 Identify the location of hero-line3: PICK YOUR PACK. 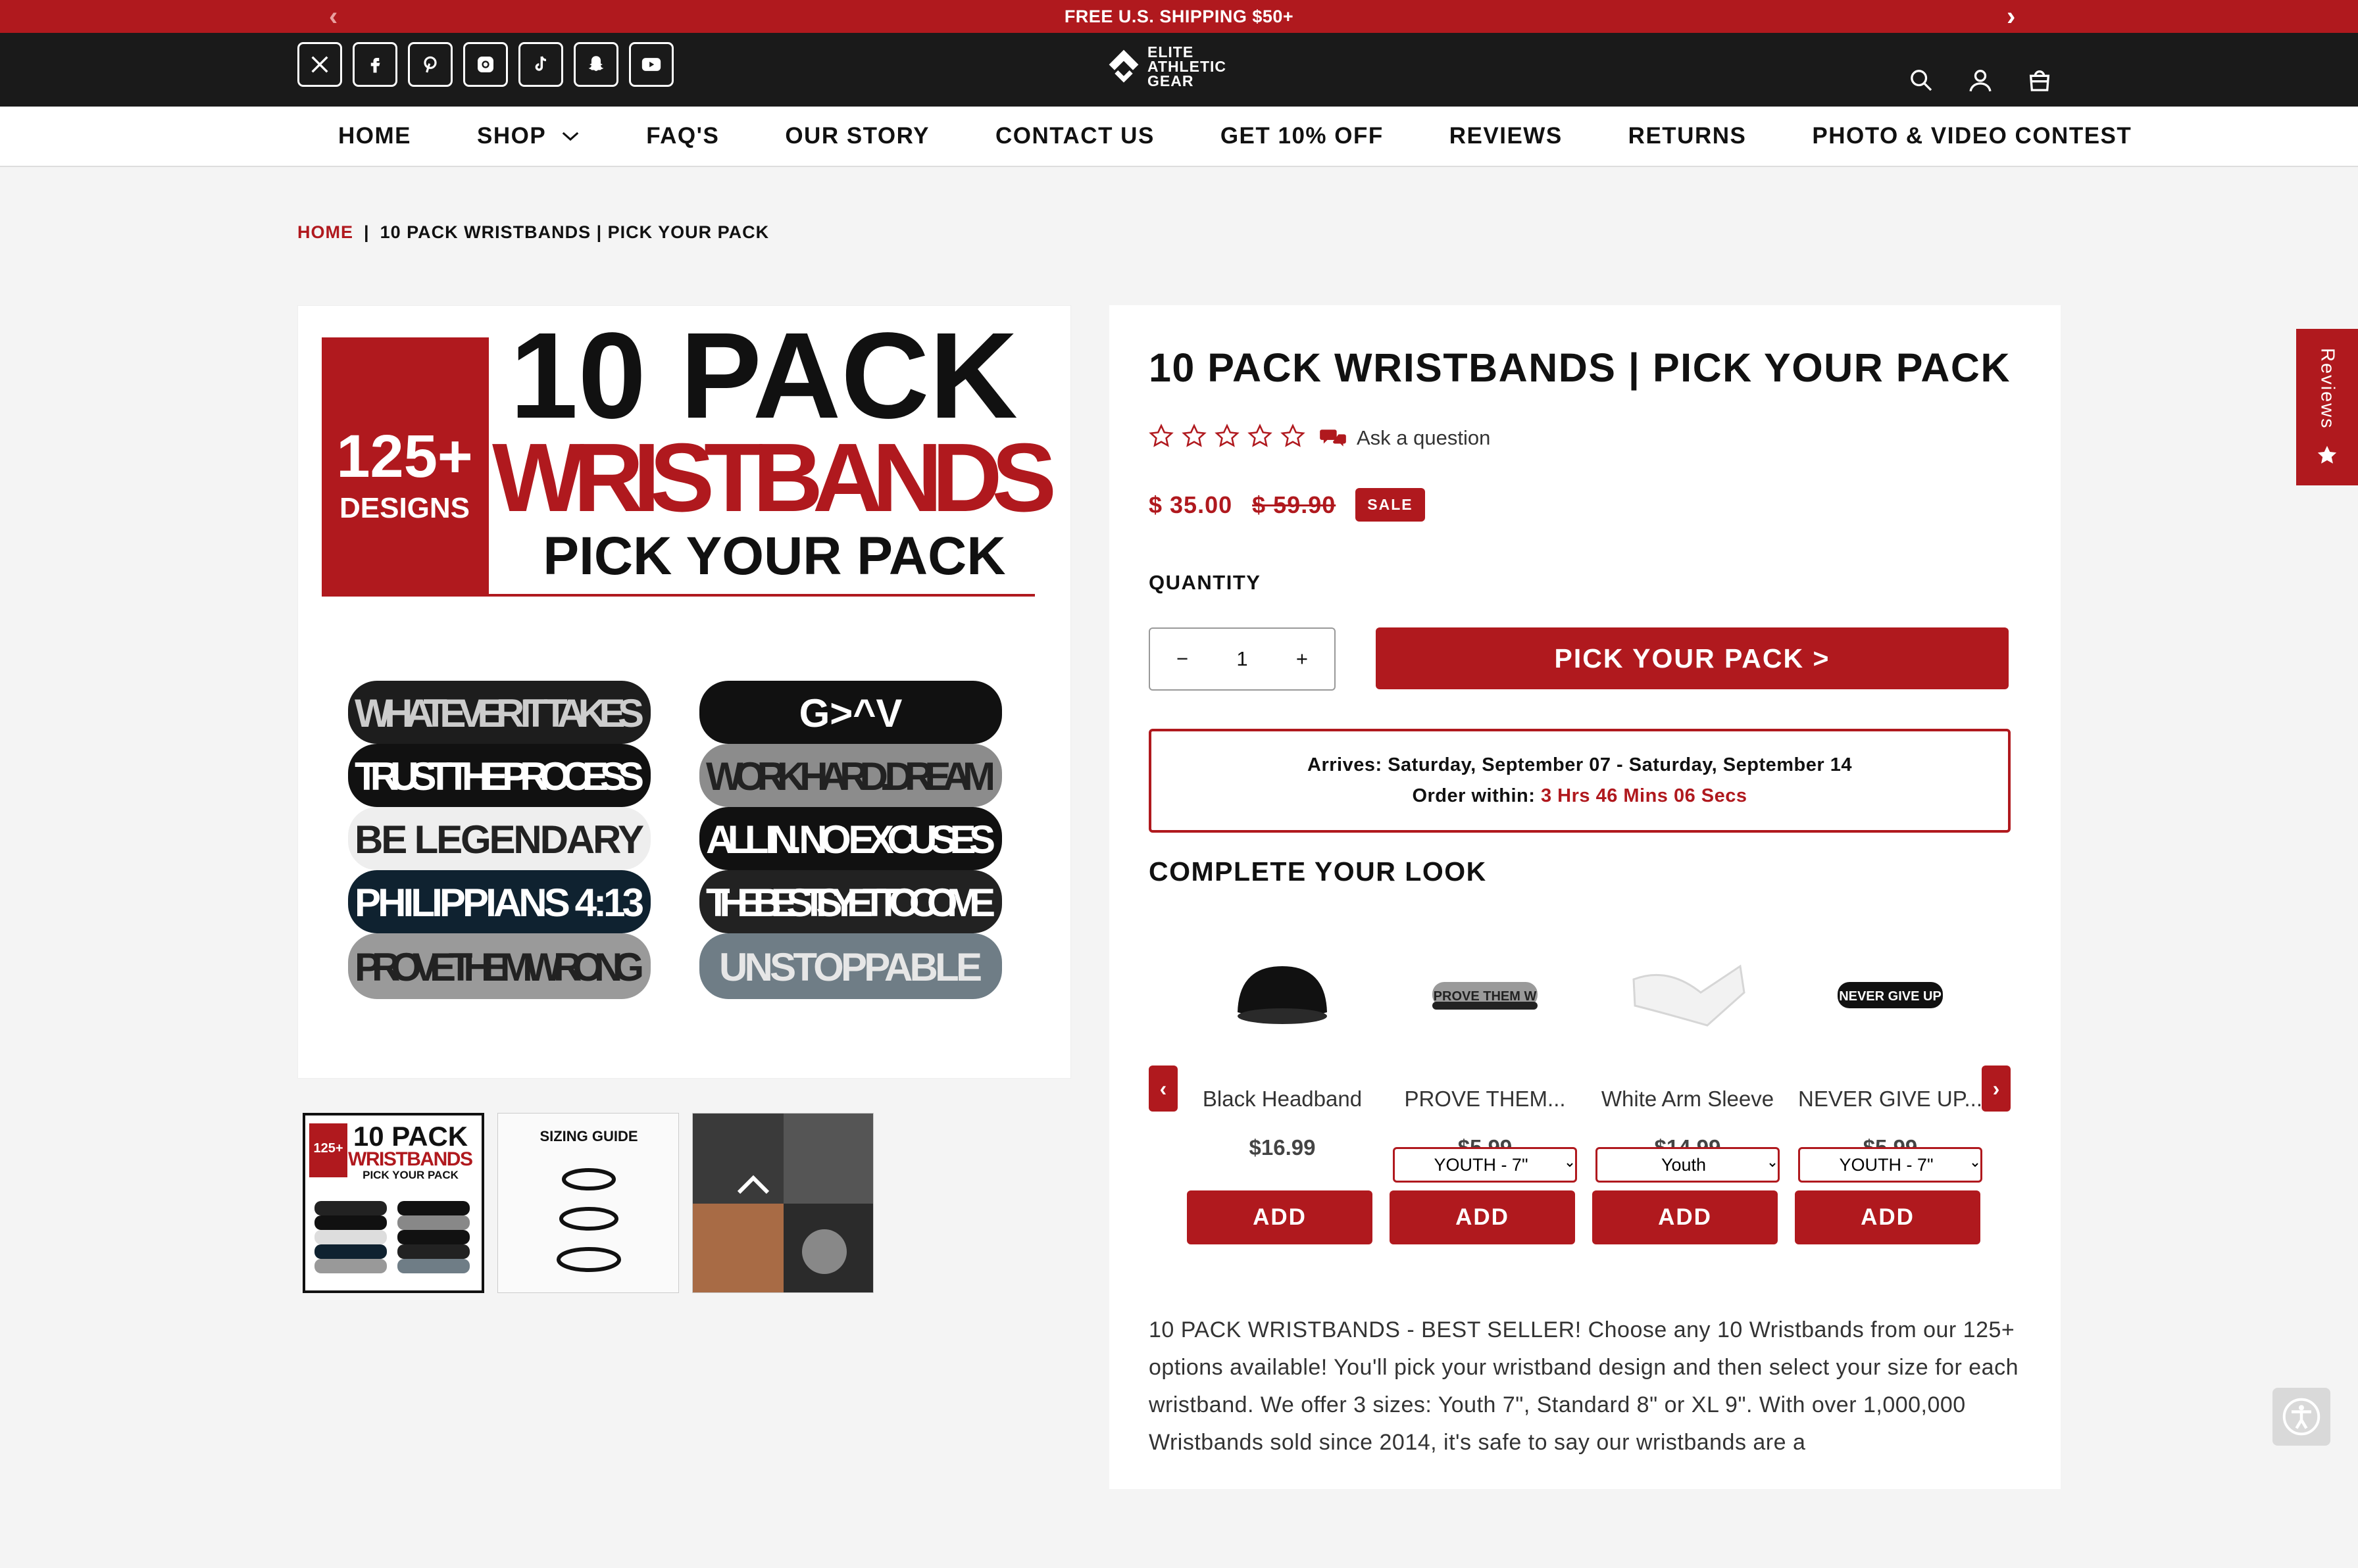
(774, 556).